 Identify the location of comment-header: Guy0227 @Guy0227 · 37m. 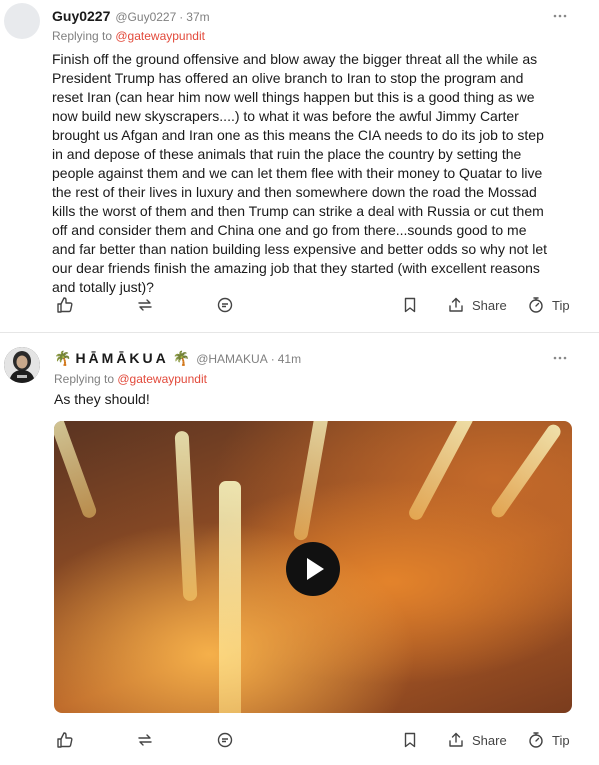
(131, 16).